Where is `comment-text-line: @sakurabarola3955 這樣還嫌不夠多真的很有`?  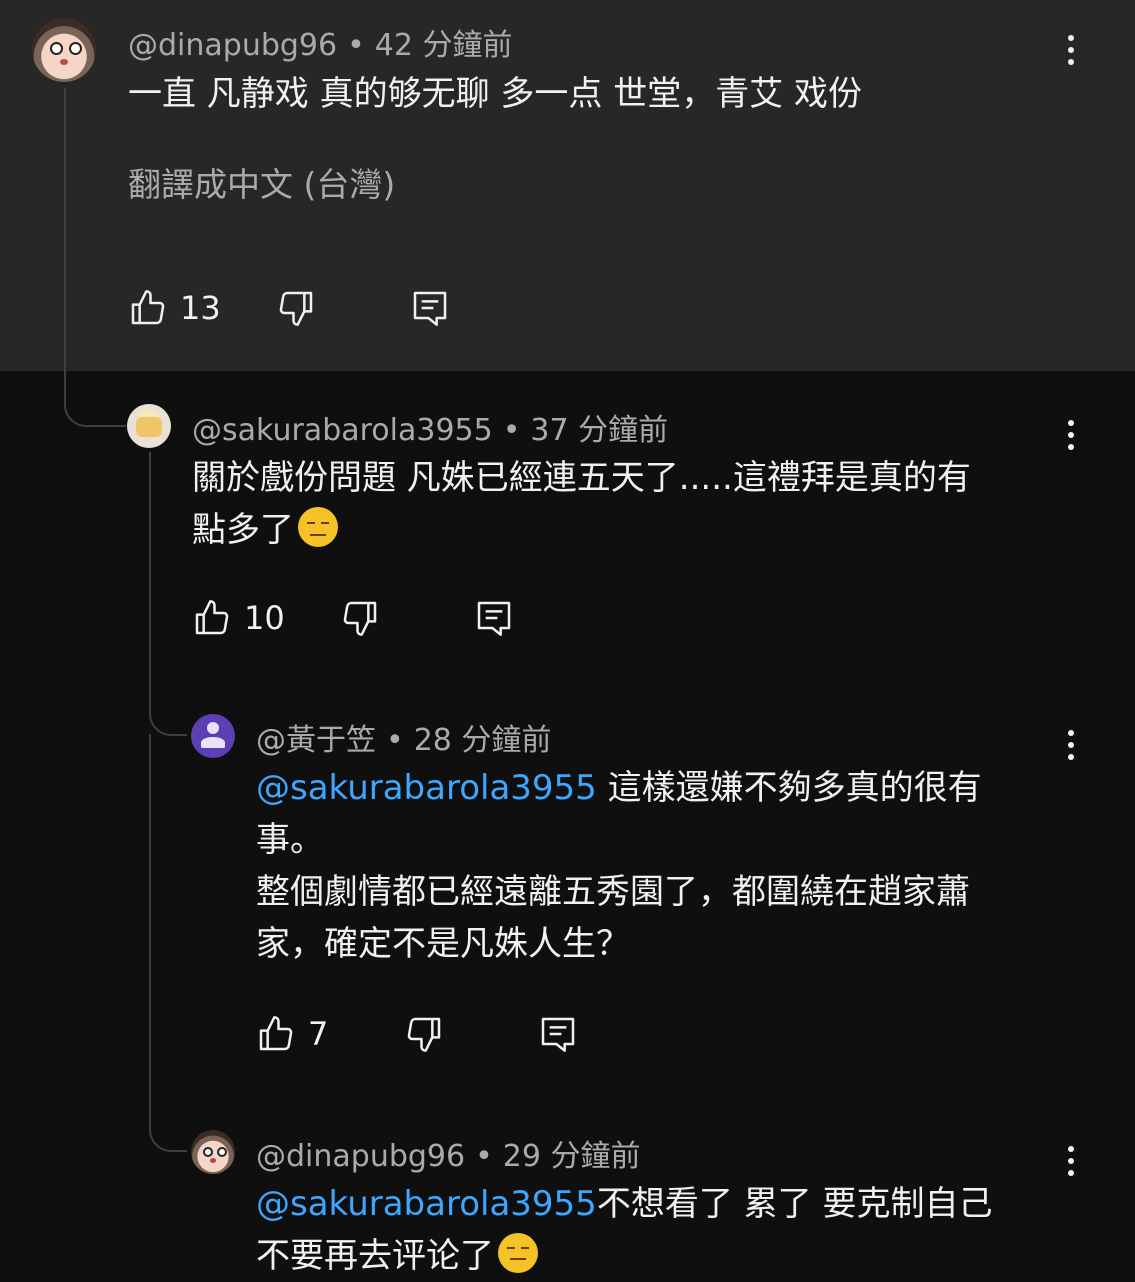
comment-text-line: @sakurabarola3955 這樣還嫌不夠多真的很有 is located at coordinates (619, 788).